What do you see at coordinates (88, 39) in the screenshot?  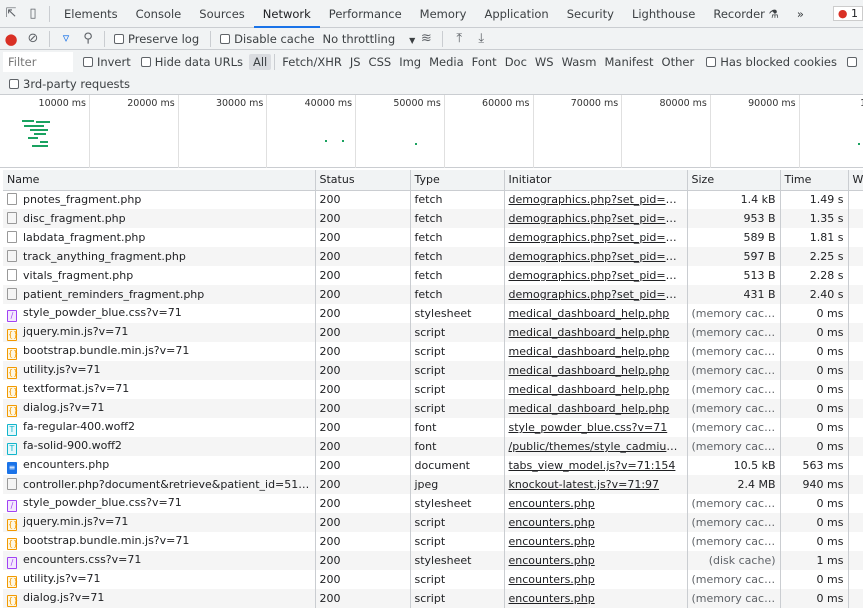 I see `search-icon: ⚲` at bounding box center [88, 39].